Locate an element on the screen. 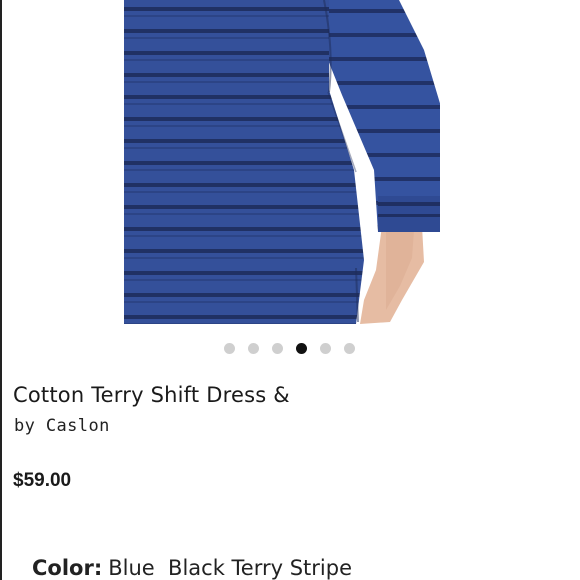  brand-link: by Caslon is located at coordinates (62, 426).